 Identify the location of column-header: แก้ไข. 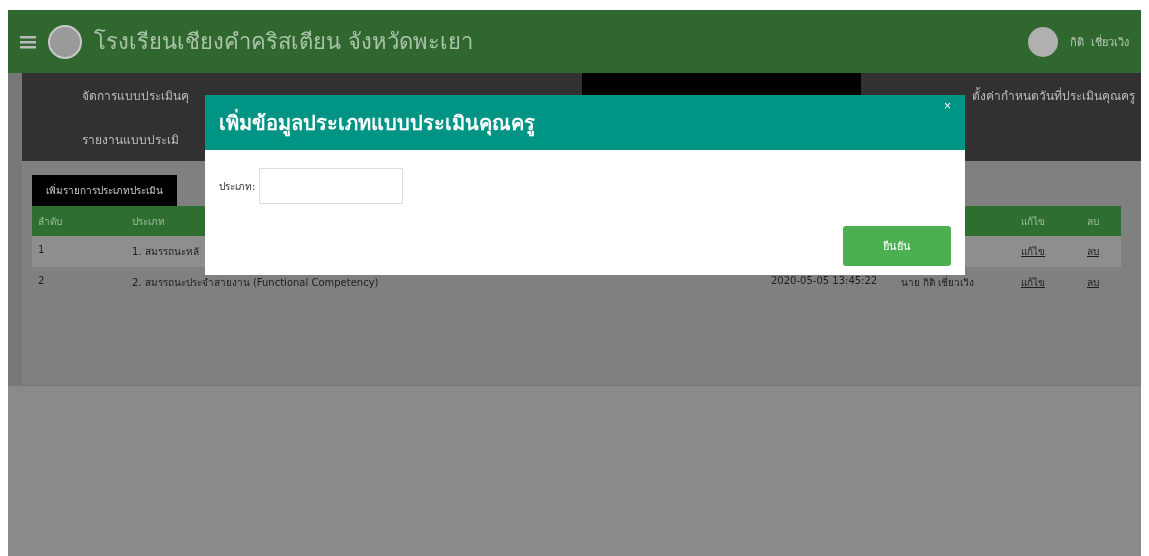
(1048, 221).